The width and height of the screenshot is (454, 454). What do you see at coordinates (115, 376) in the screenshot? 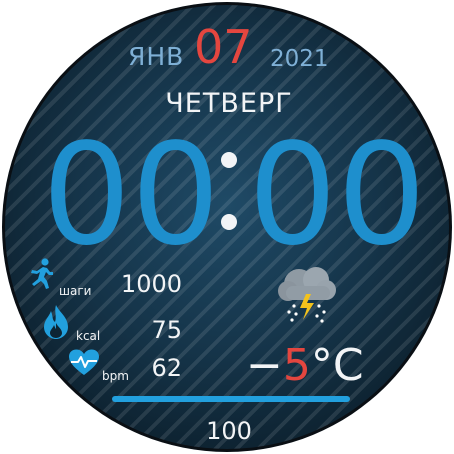
I see `heart-rate-label: bpm` at bounding box center [115, 376].